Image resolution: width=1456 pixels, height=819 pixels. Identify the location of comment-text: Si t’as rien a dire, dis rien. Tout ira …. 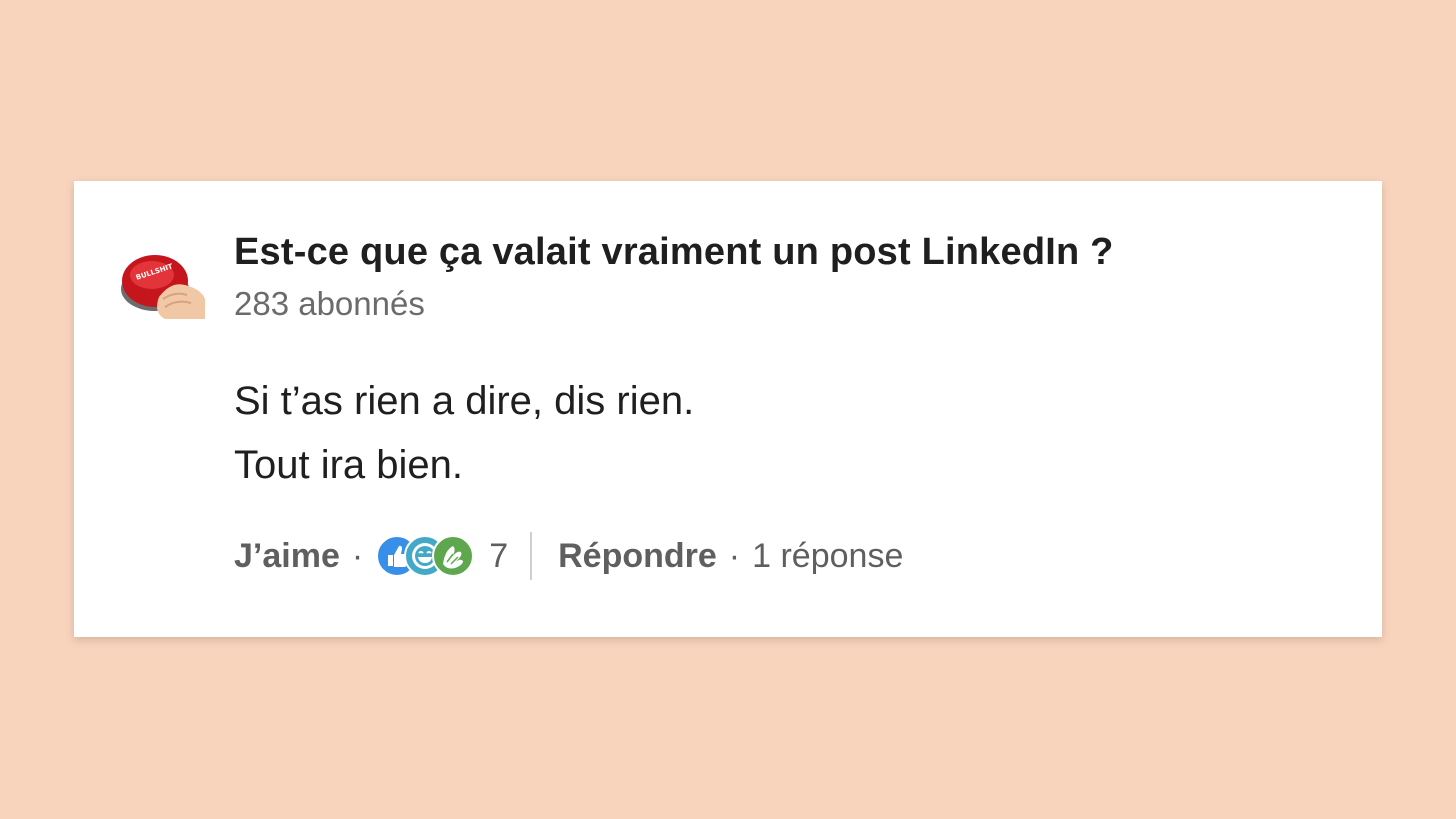
(464, 433).